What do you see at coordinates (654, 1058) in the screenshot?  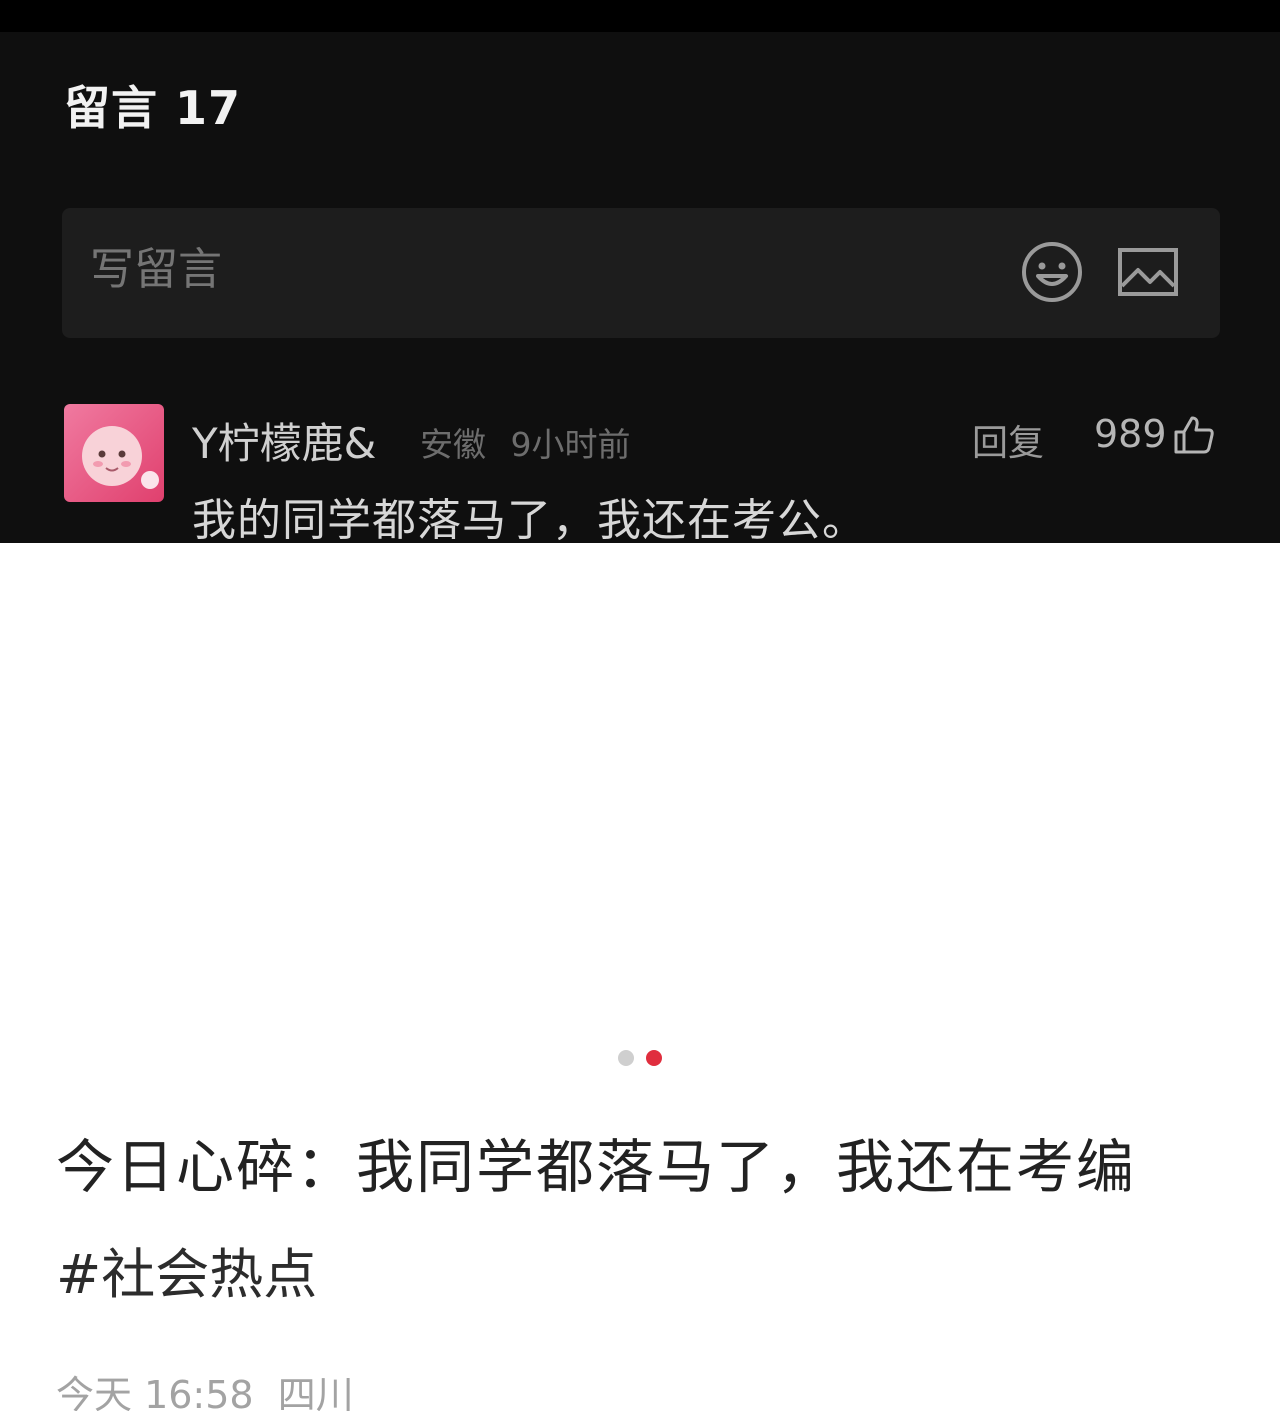 I see `carousel-dot-active` at bounding box center [654, 1058].